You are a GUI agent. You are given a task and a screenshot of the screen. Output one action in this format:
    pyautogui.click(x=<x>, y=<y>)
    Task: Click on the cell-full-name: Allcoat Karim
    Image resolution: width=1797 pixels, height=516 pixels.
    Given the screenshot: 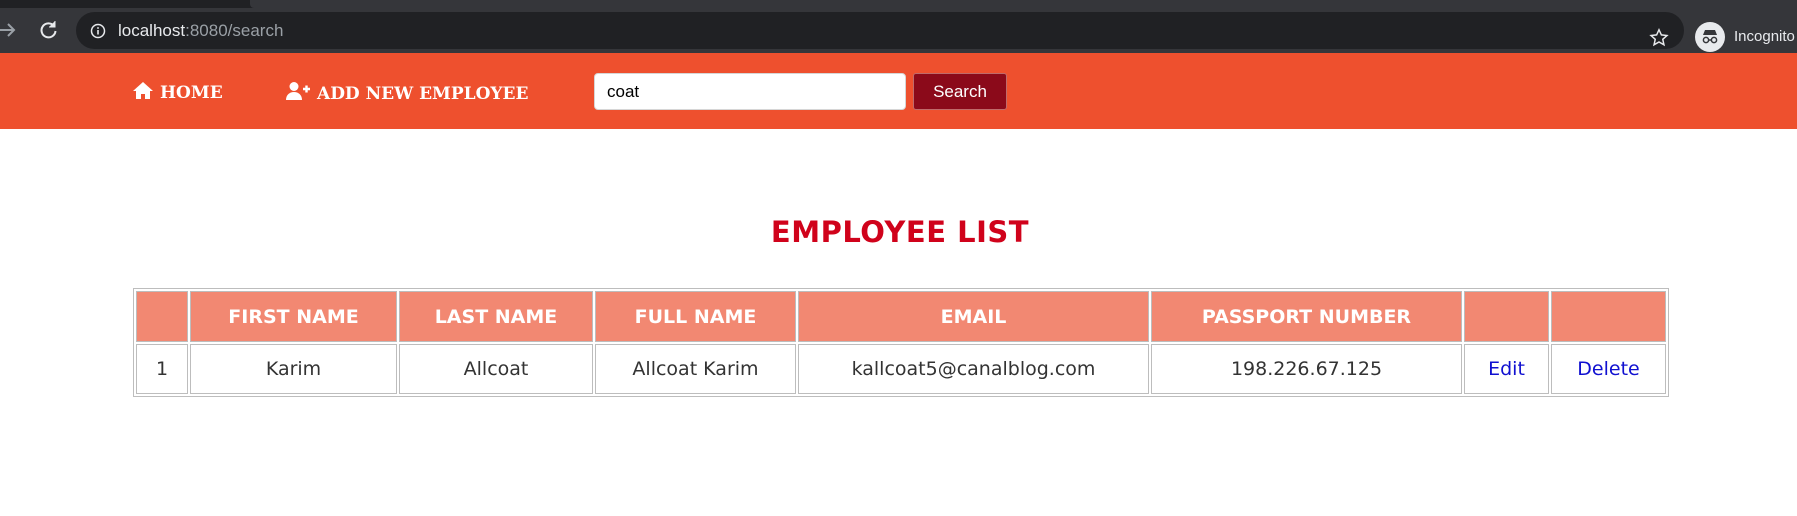 What is the action you would take?
    pyautogui.click(x=695, y=369)
    